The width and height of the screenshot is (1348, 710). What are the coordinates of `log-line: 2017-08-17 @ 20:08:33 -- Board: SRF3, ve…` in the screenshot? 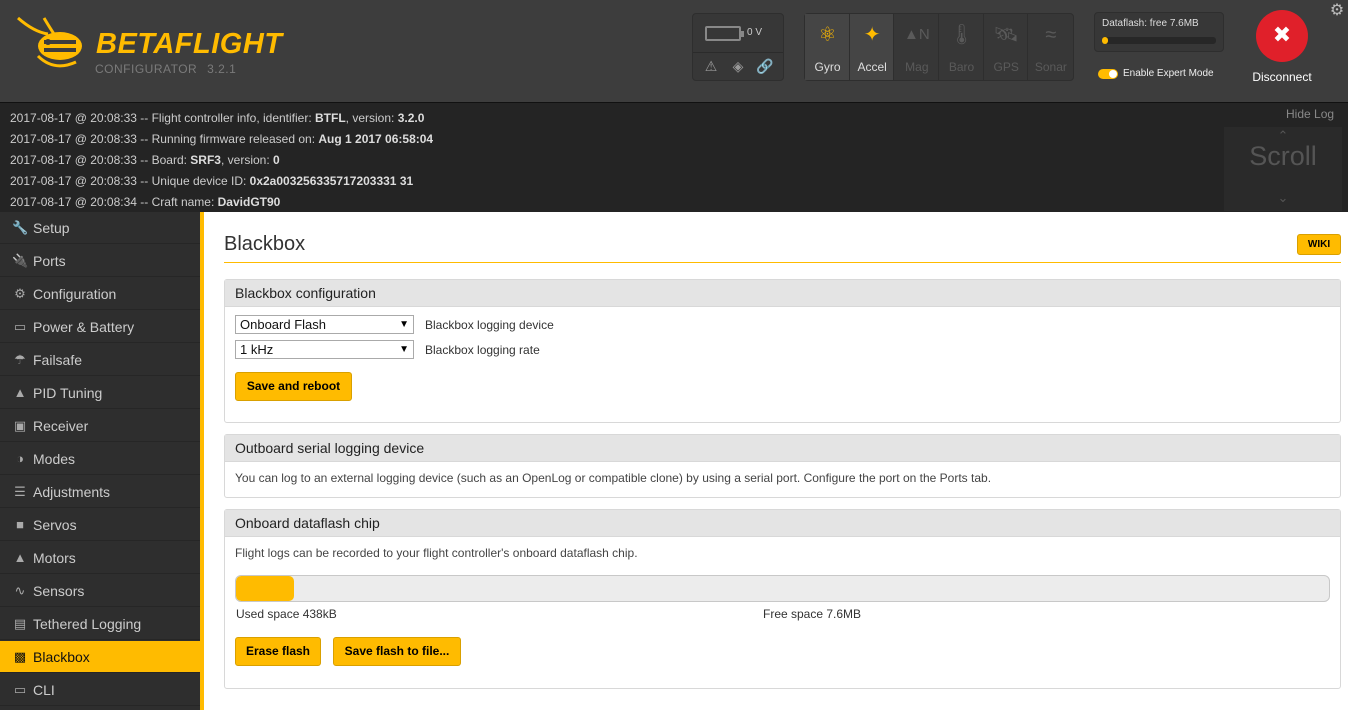 It's located at (145, 160).